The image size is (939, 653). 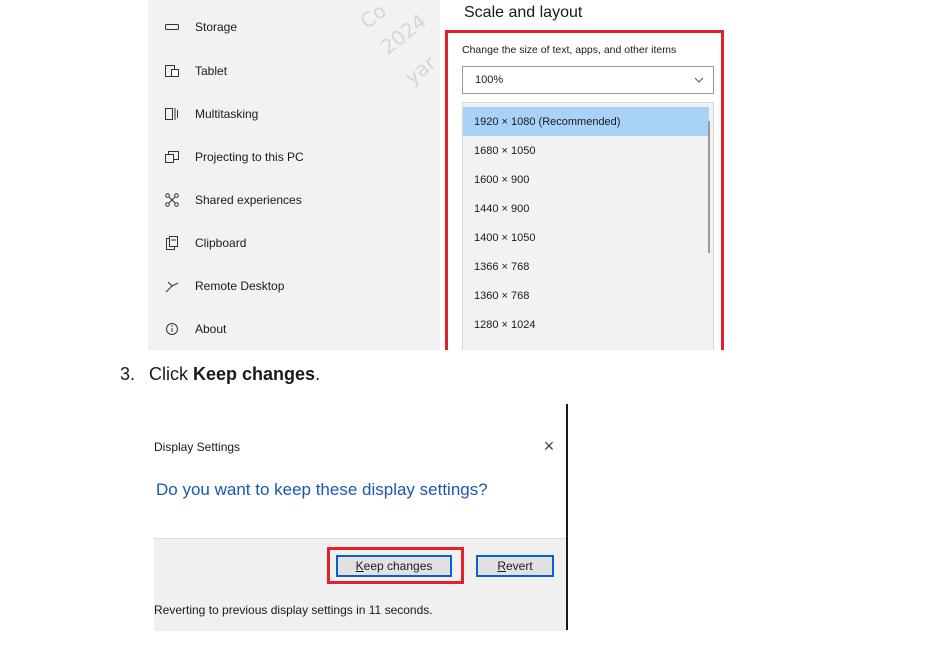 I want to click on resolution-option: 1400 × 1050, so click(x=586, y=237).